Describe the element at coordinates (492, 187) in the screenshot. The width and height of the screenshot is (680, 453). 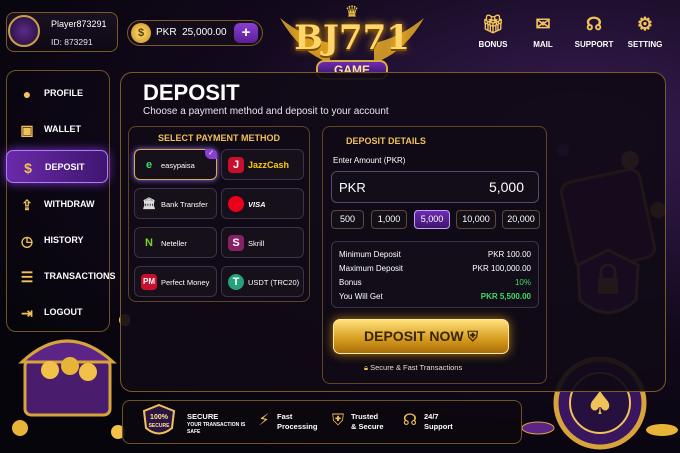
I see `amount-value: 5,000` at that location.